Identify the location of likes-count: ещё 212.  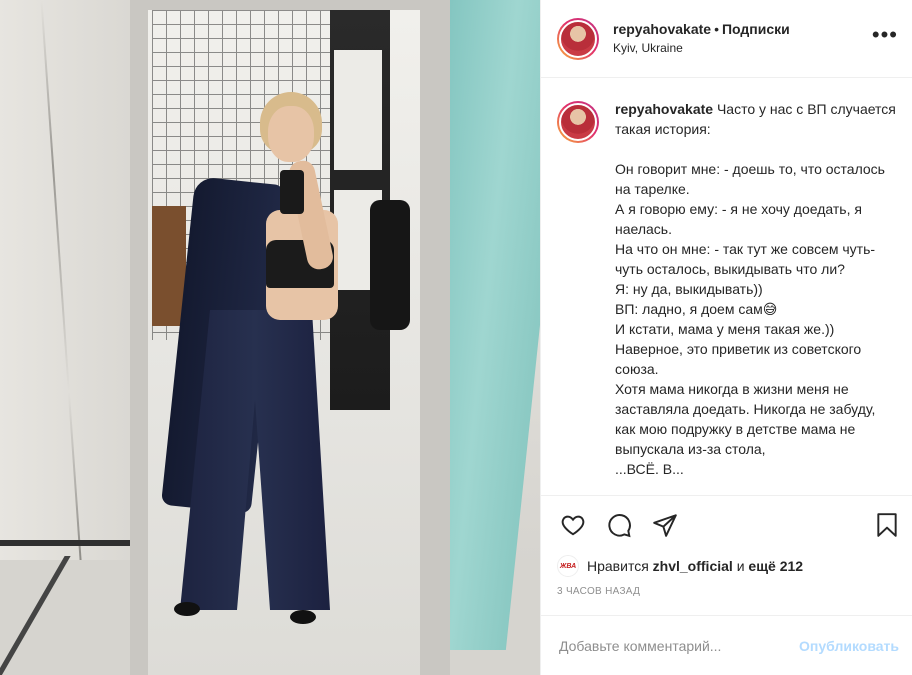
(775, 566).